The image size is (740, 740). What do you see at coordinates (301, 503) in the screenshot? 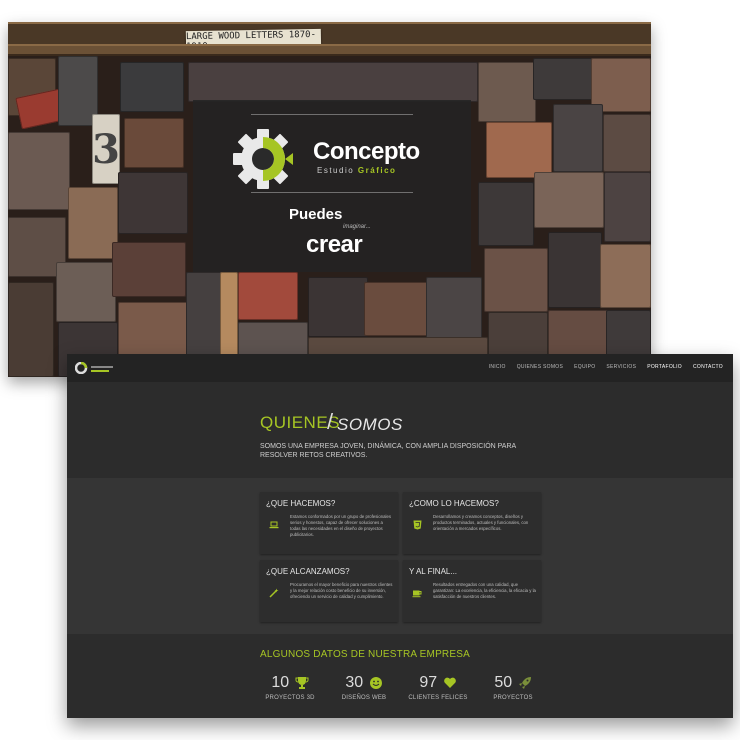
I see `service-card-title: ¿QUE HACEMOS?` at bounding box center [301, 503].